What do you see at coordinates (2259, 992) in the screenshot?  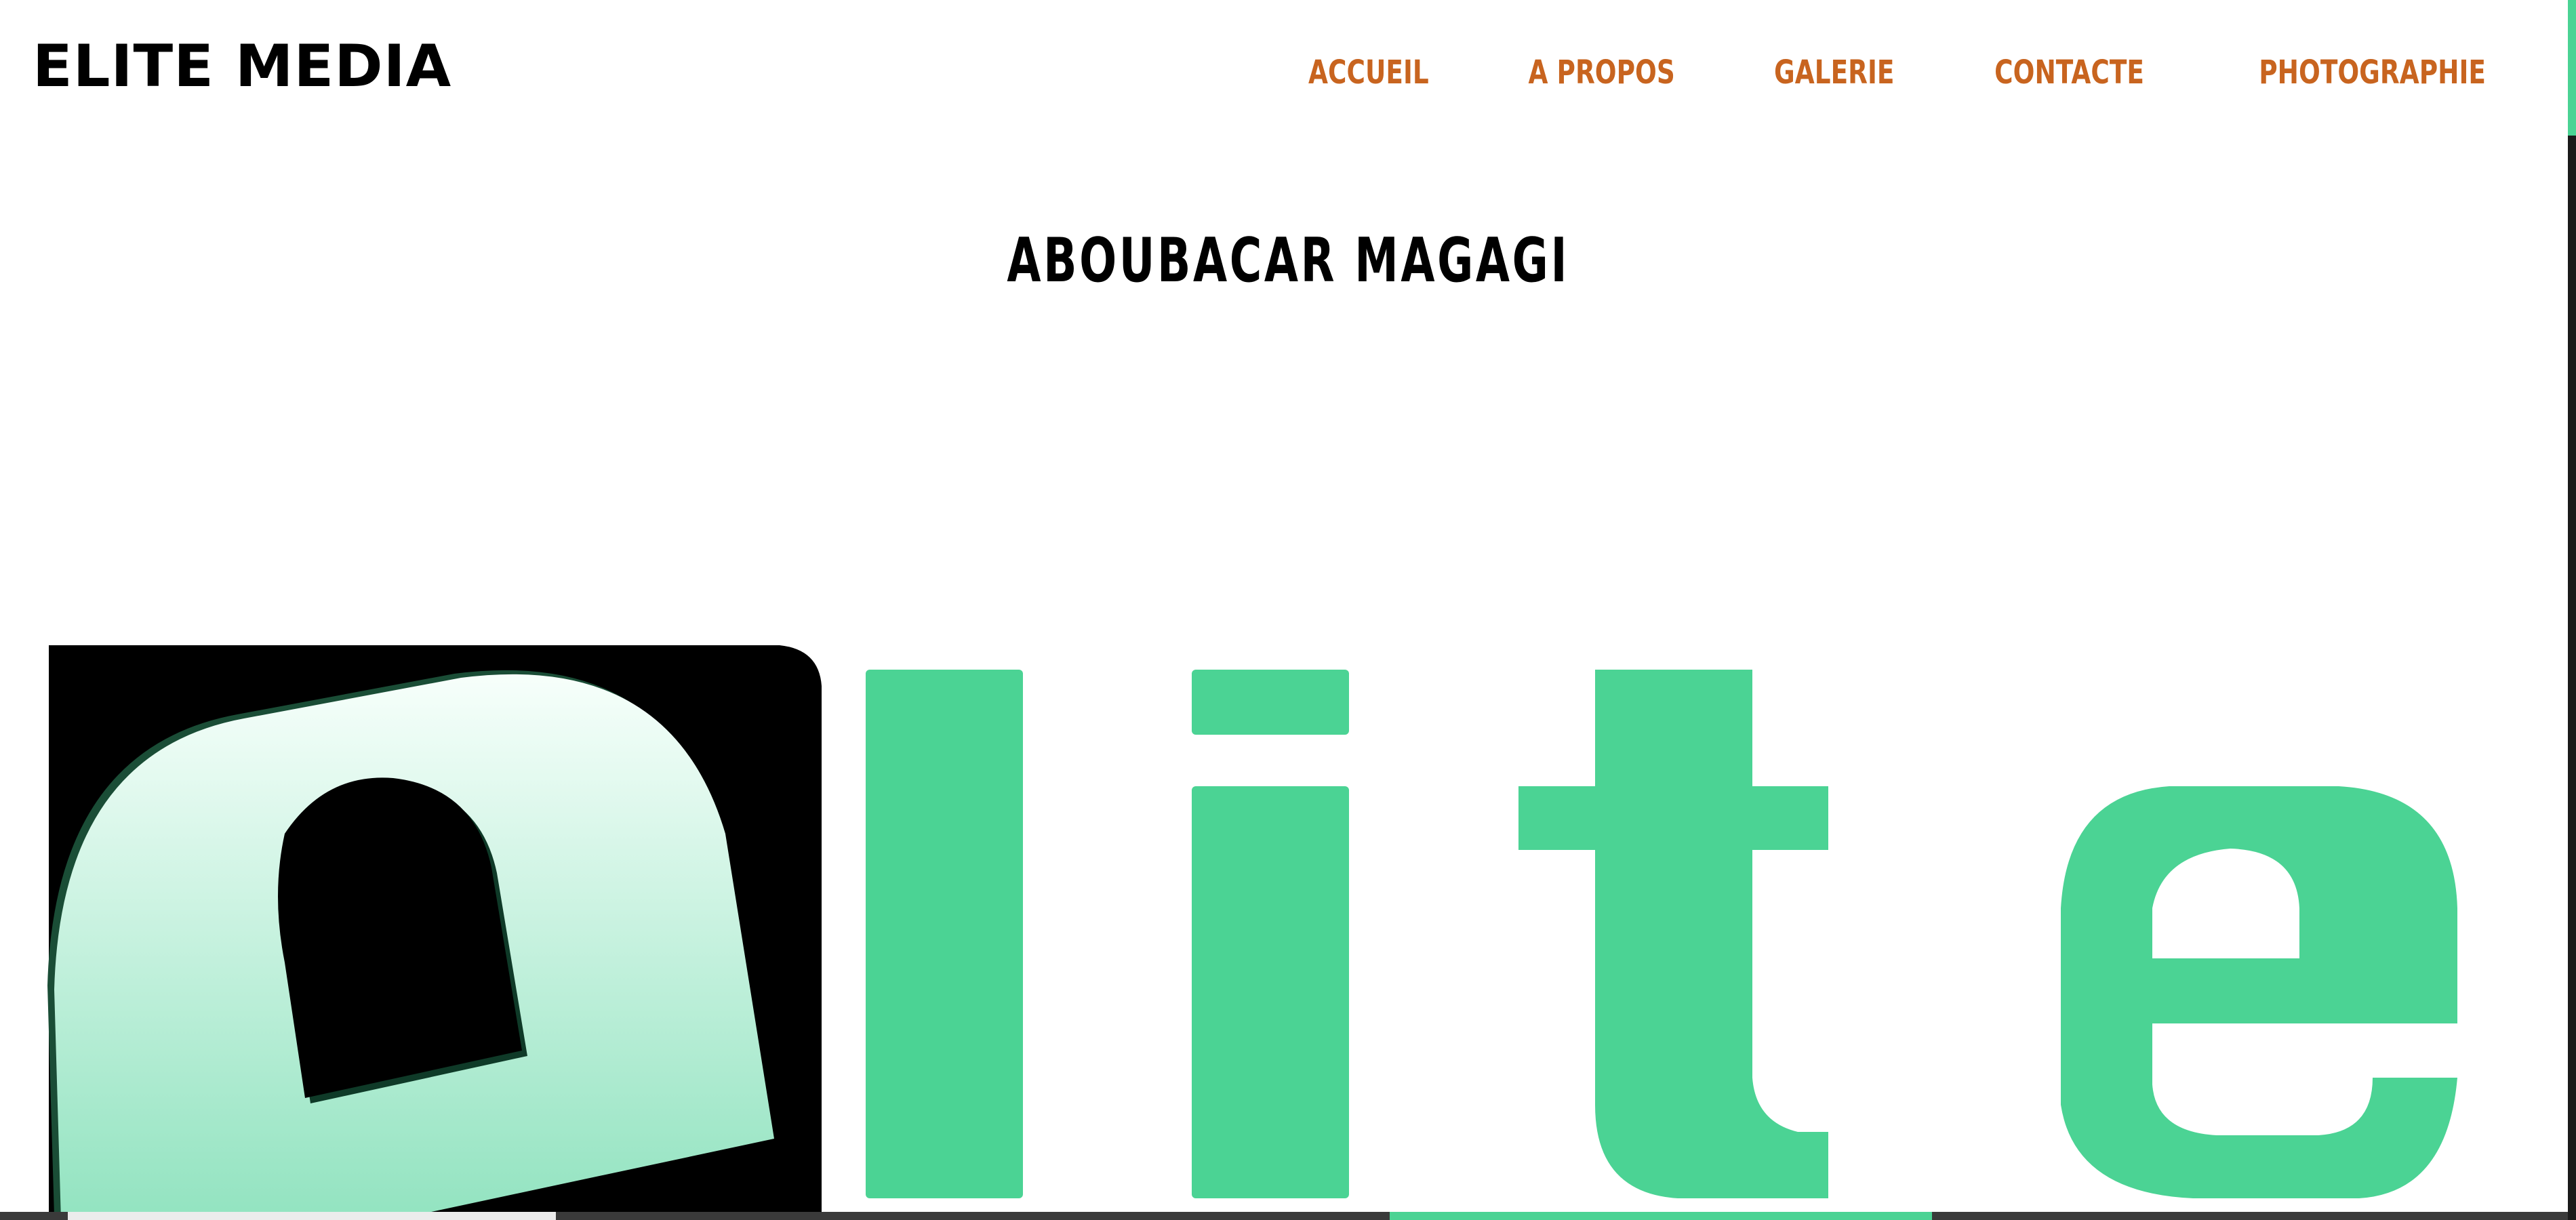 I see `logo-letter-e` at bounding box center [2259, 992].